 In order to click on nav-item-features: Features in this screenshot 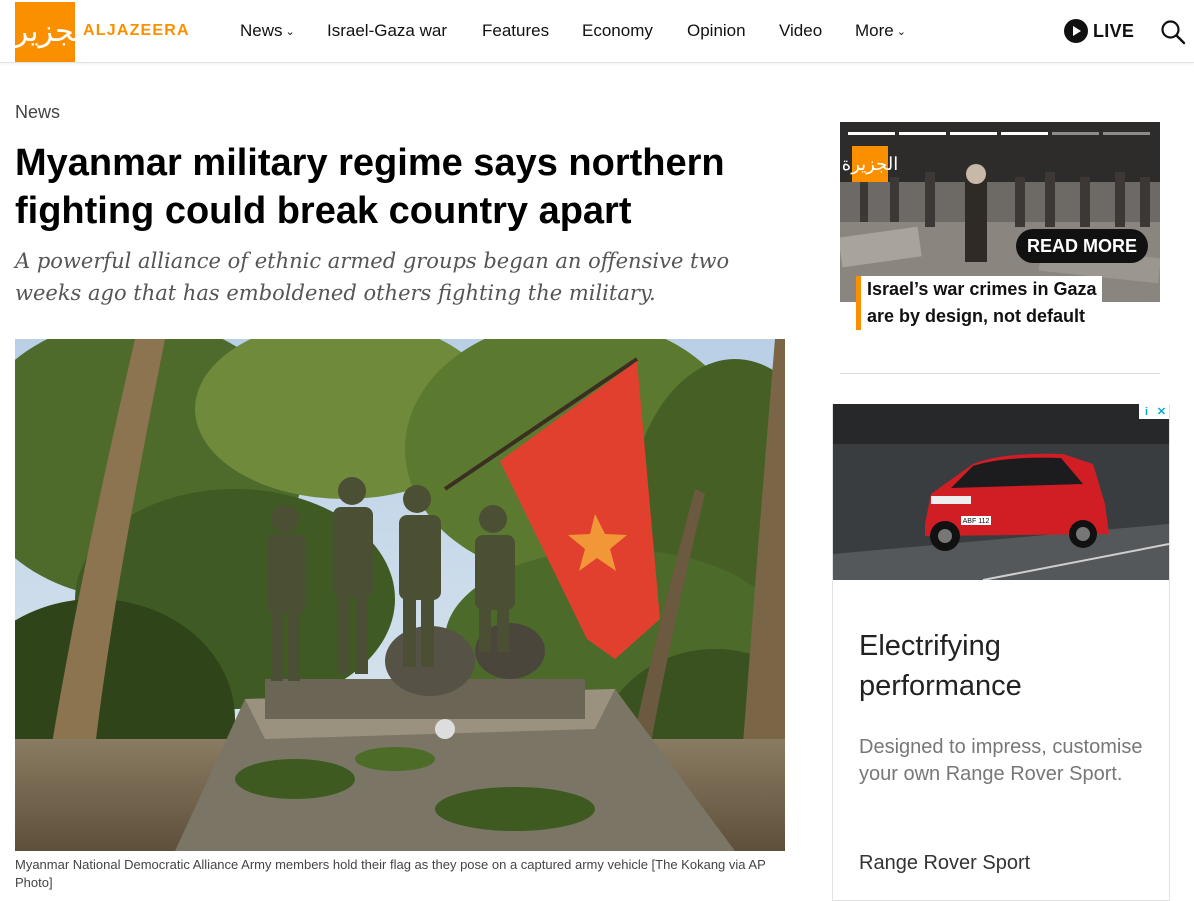, I will do `click(515, 31)`.